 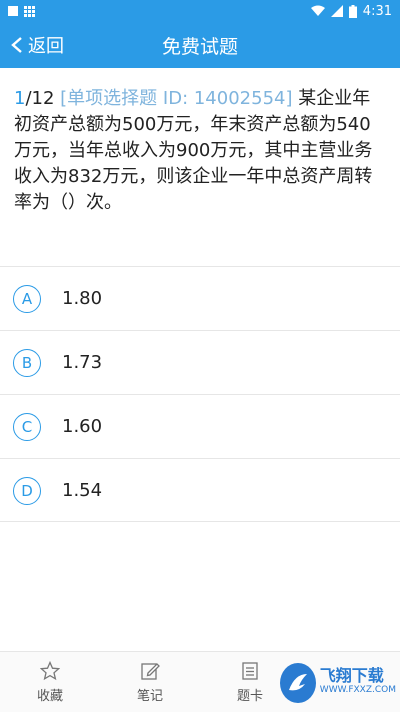 I want to click on notification-icon, so click(x=13, y=11).